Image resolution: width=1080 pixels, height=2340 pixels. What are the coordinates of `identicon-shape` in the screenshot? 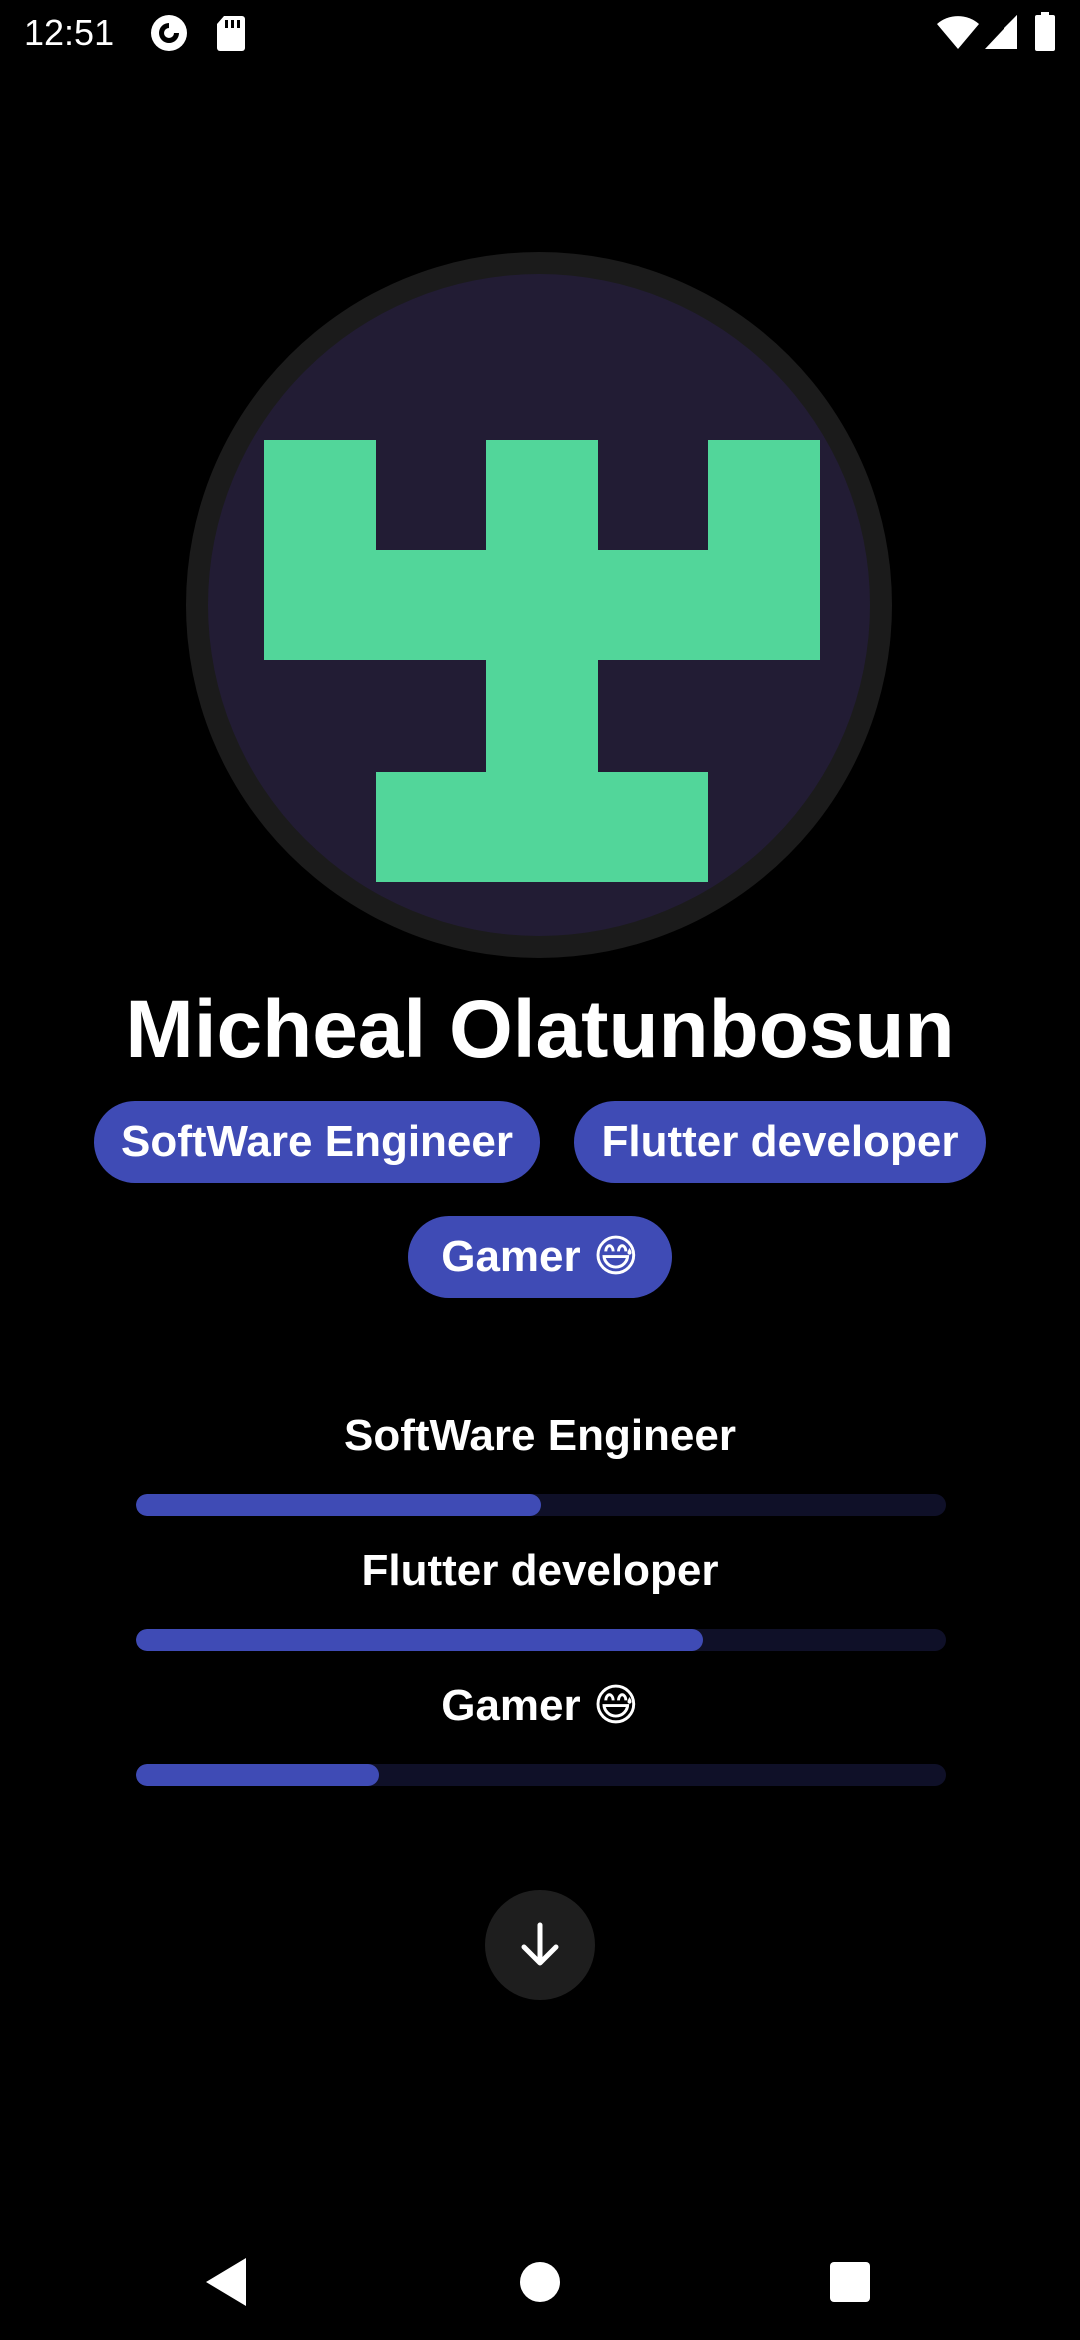 It's located at (542, 661).